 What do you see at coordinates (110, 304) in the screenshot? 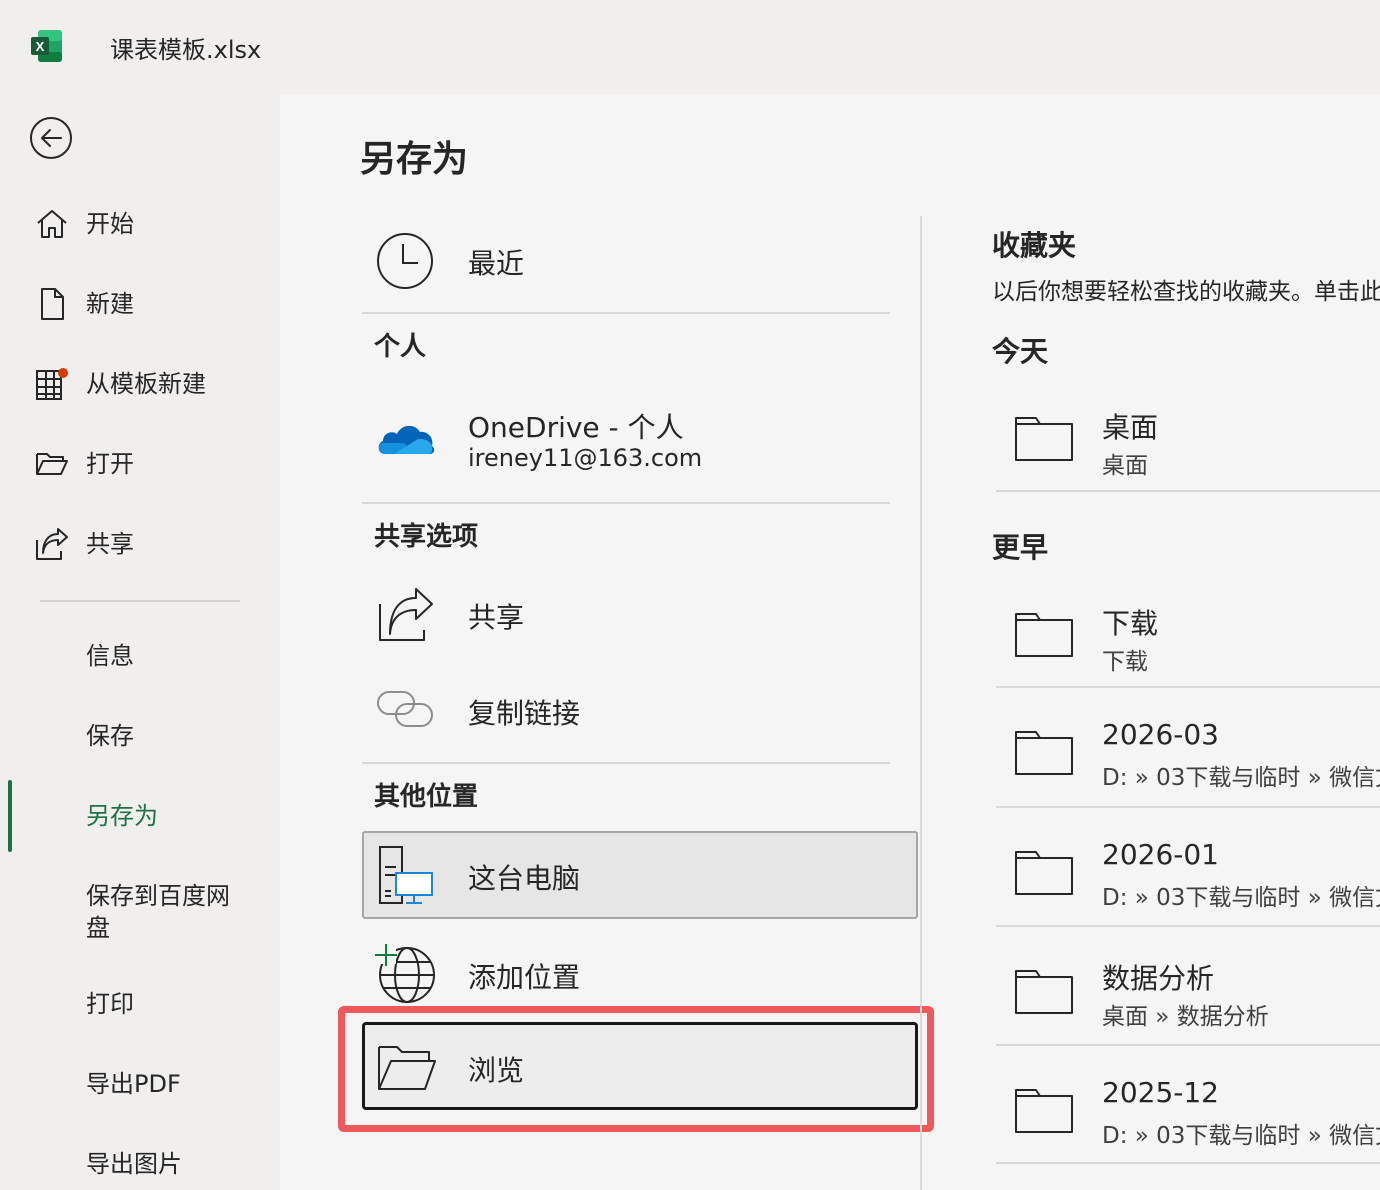
I see `nav-new-label: 新建` at bounding box center [110, 304].